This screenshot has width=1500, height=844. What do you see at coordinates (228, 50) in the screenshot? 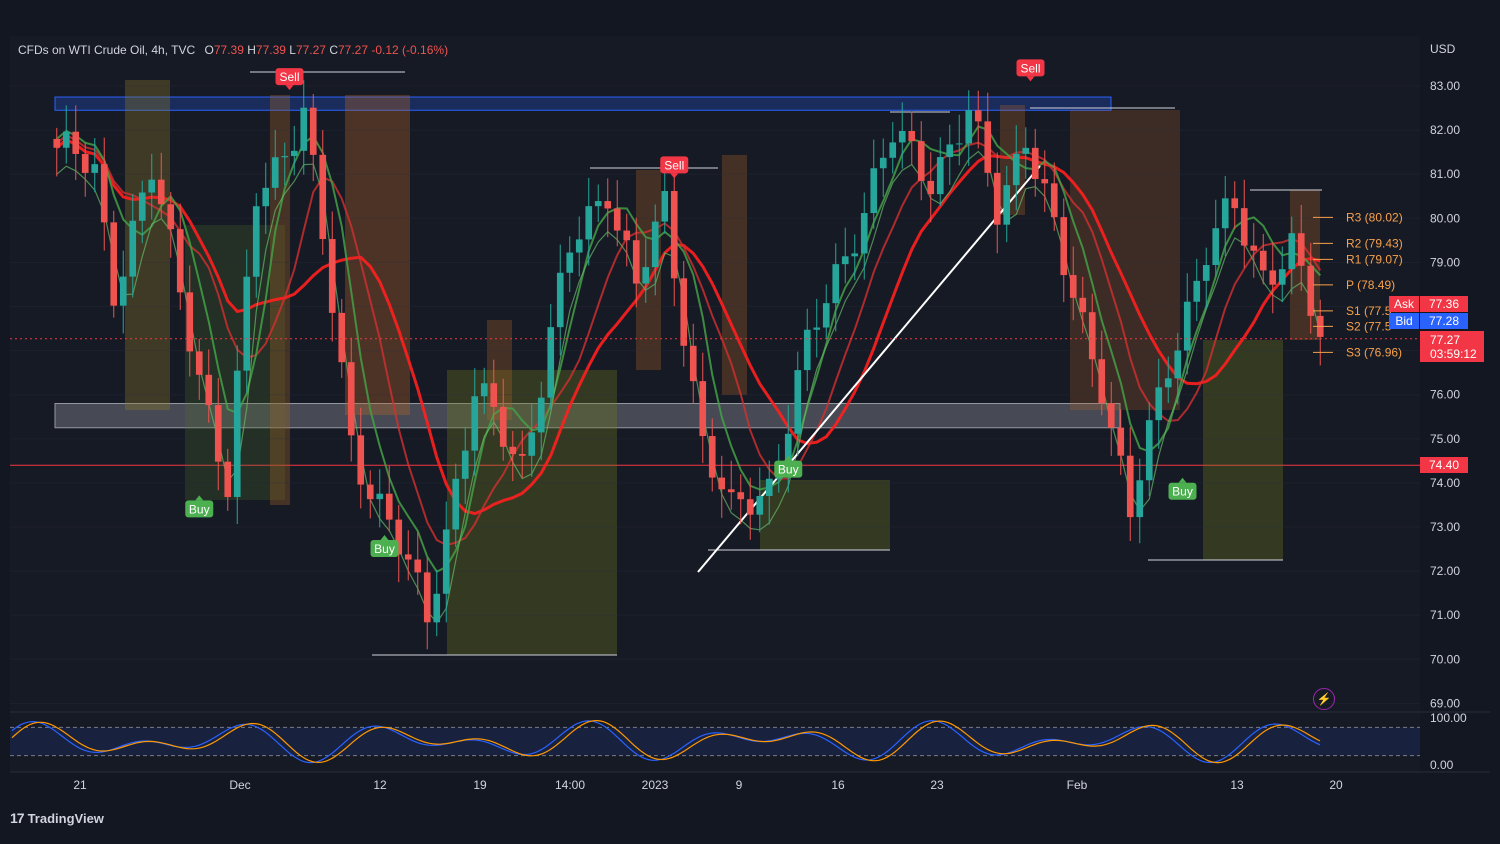
I see `open-value: 77.39` at bounding box center [228, 50].